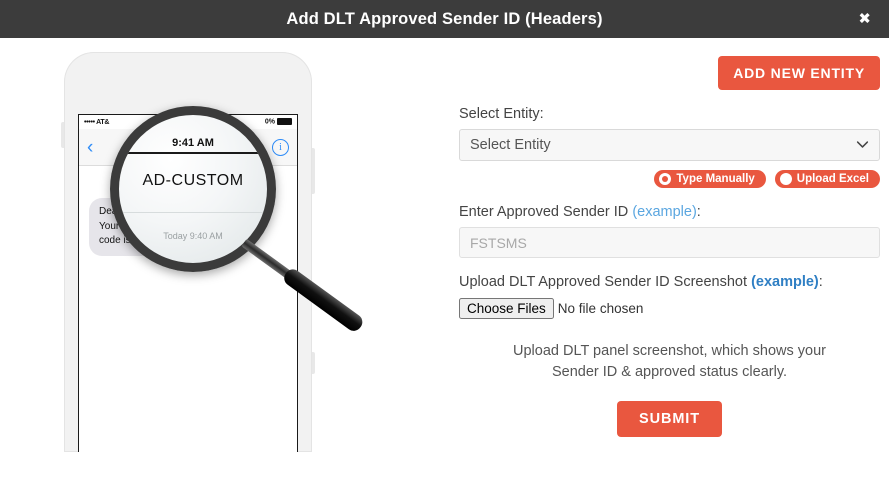 The height and width of the screenshot is (502, 889). Describe the element at coordinates (97, 122) in the screenshot. I see `carrier-label: ••••• AT&` at that location.